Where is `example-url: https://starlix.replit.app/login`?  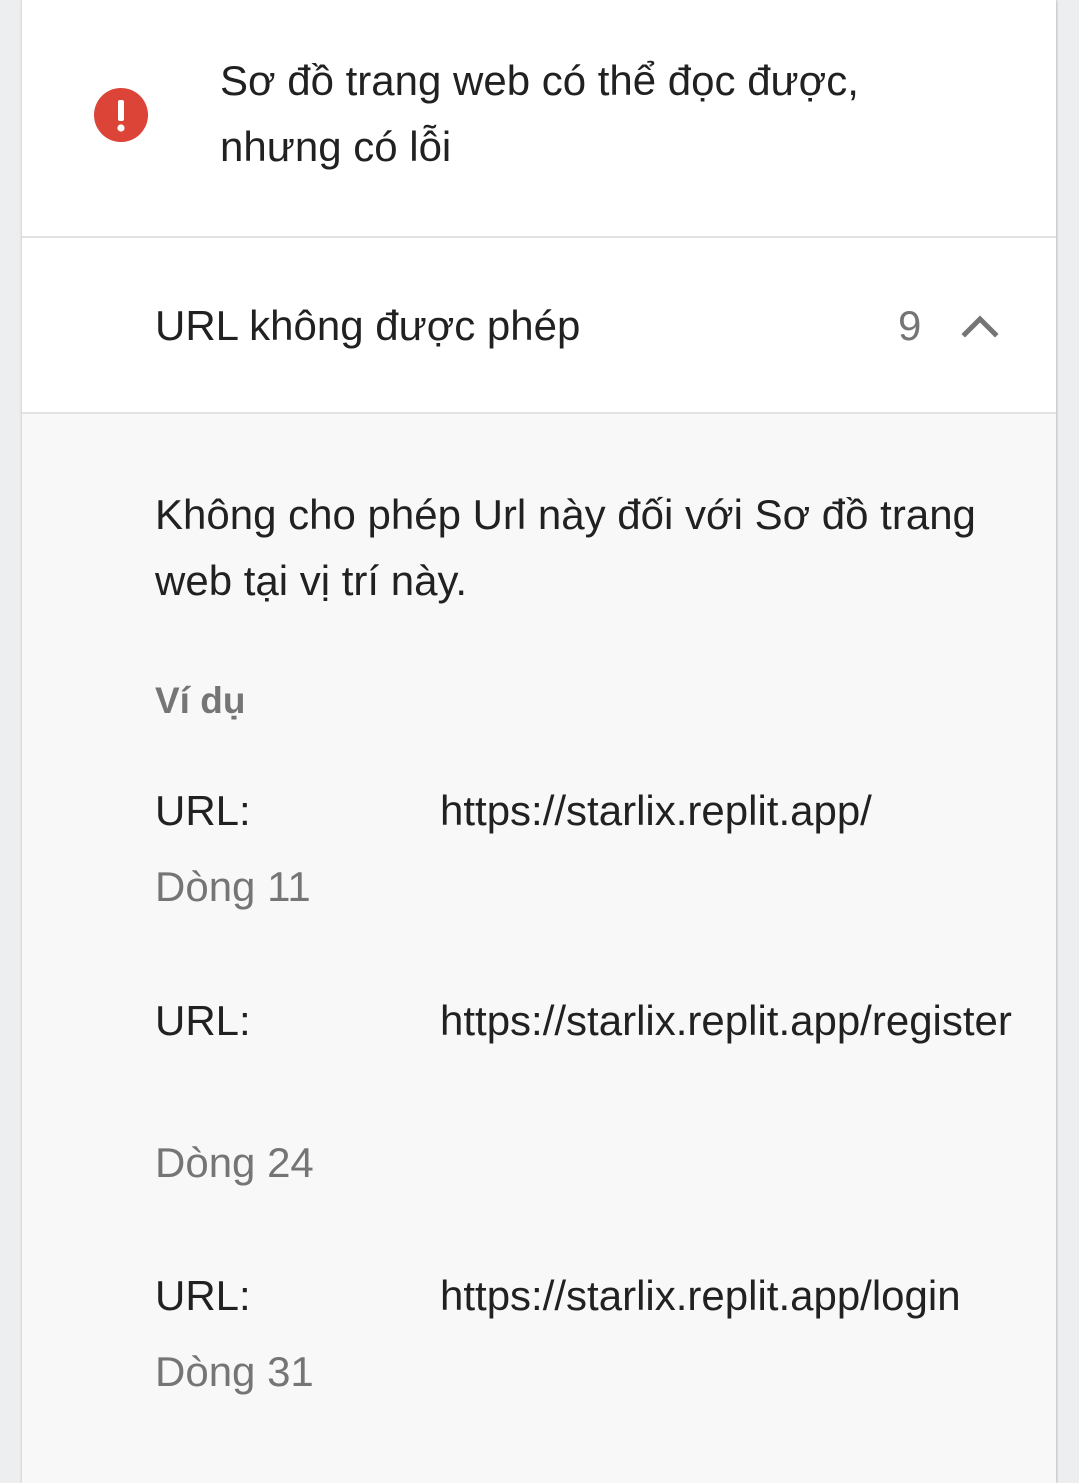 example-url: https://starlix.replit.app/login is located at coordinates (735, 1296).